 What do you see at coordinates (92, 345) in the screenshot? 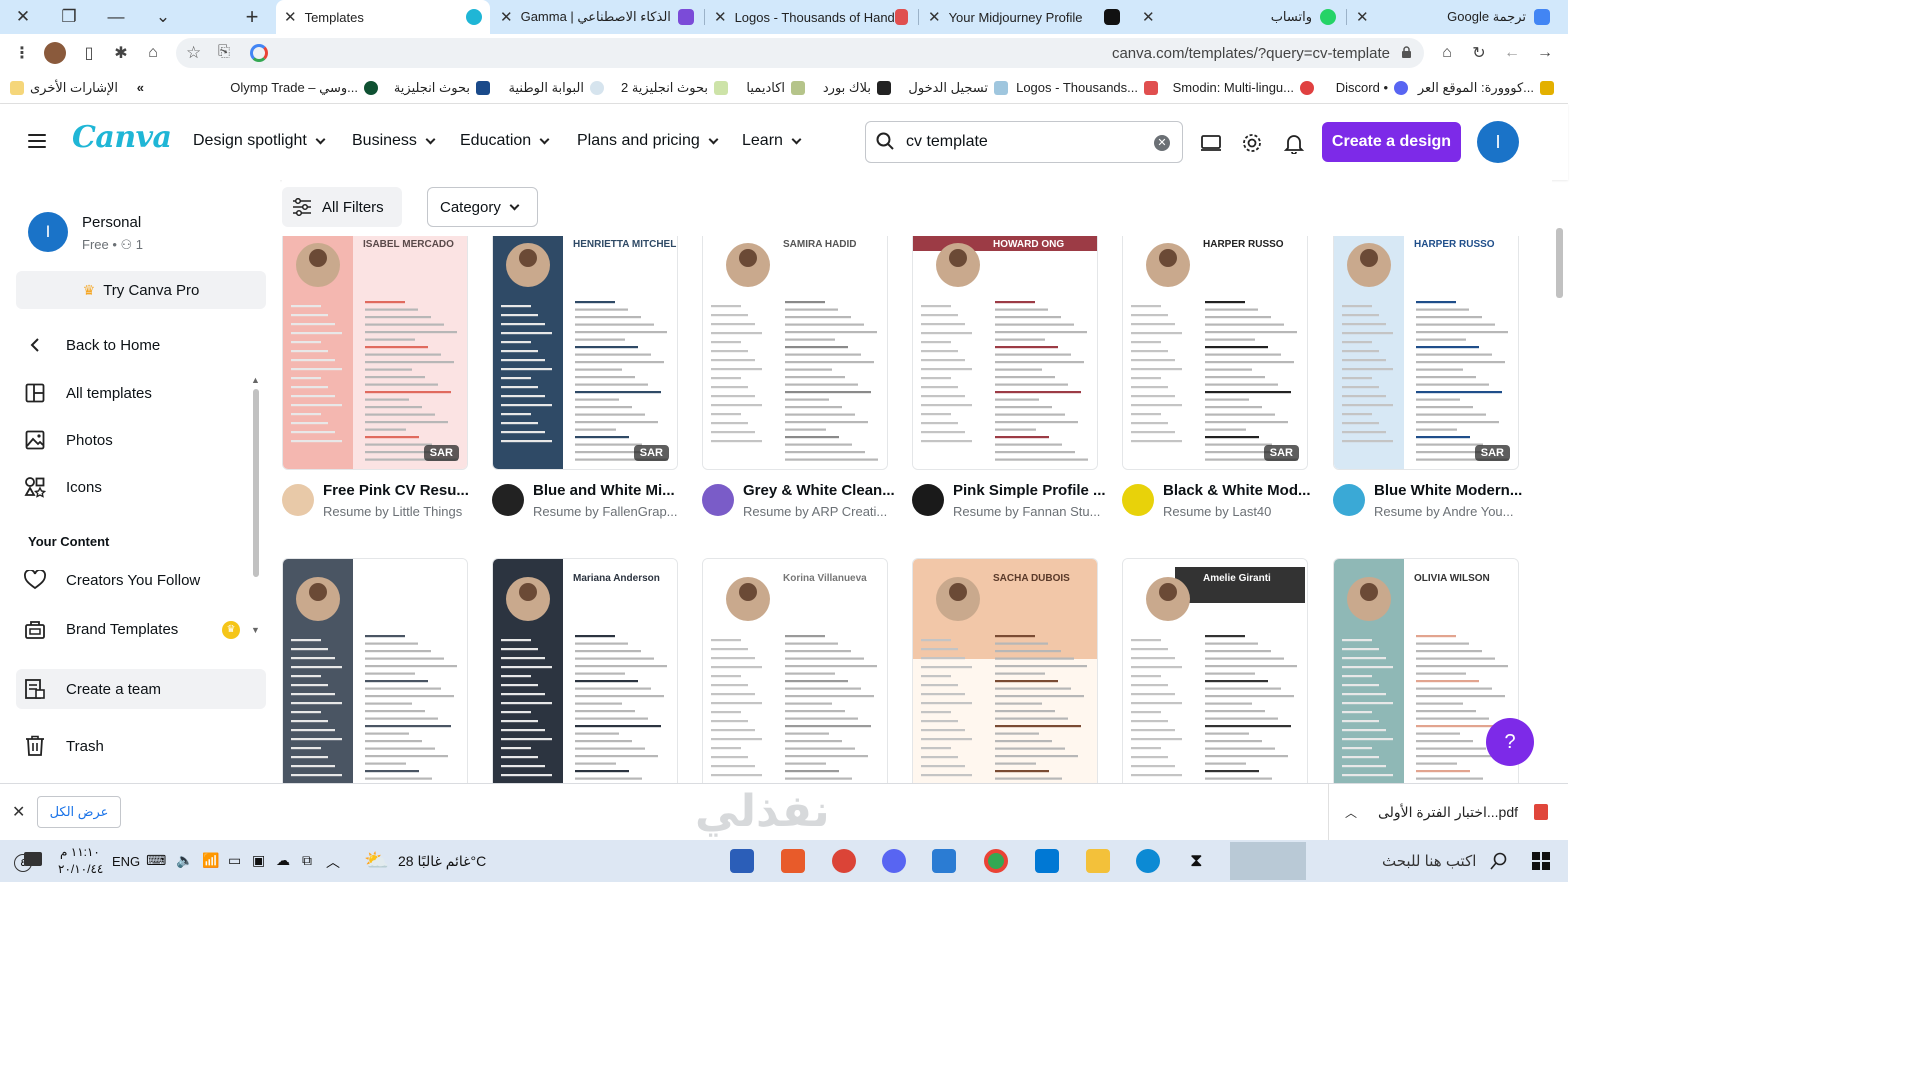
I see `sidebar-item-back-home: Back to Home` at bounding box center [92, 345].